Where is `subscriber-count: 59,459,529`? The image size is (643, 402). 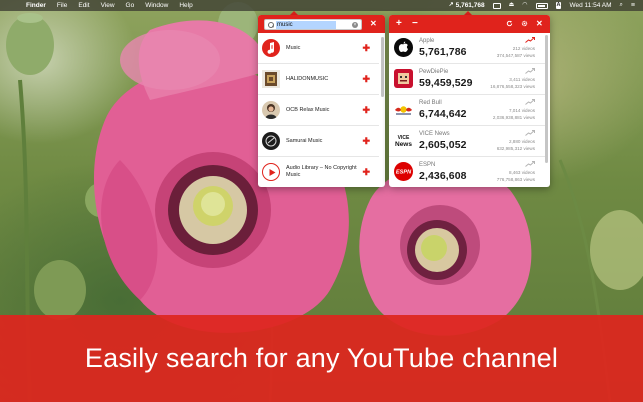 subscriber-count: 59,459,529 is located at coordinates (446, 83).